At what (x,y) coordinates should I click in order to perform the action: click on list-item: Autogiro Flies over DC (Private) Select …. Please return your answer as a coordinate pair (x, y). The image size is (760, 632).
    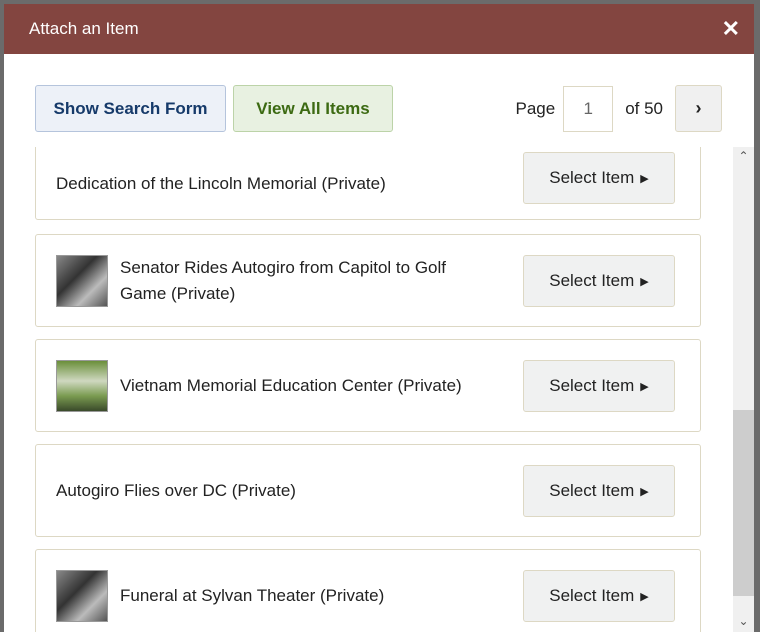
    Looking at the image, I should click on (368, 490).